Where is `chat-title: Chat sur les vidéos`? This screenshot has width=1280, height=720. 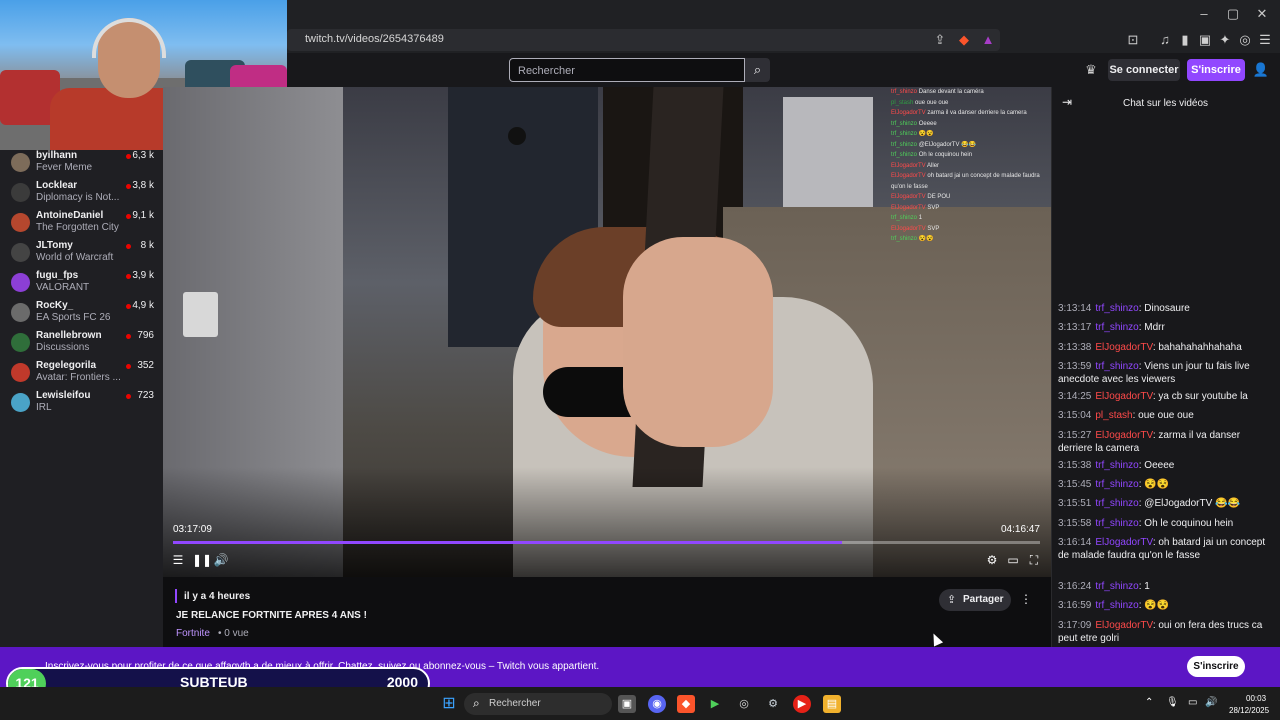 chat-title: Chat sur les vidéos is located at coordinates (1166, 103).